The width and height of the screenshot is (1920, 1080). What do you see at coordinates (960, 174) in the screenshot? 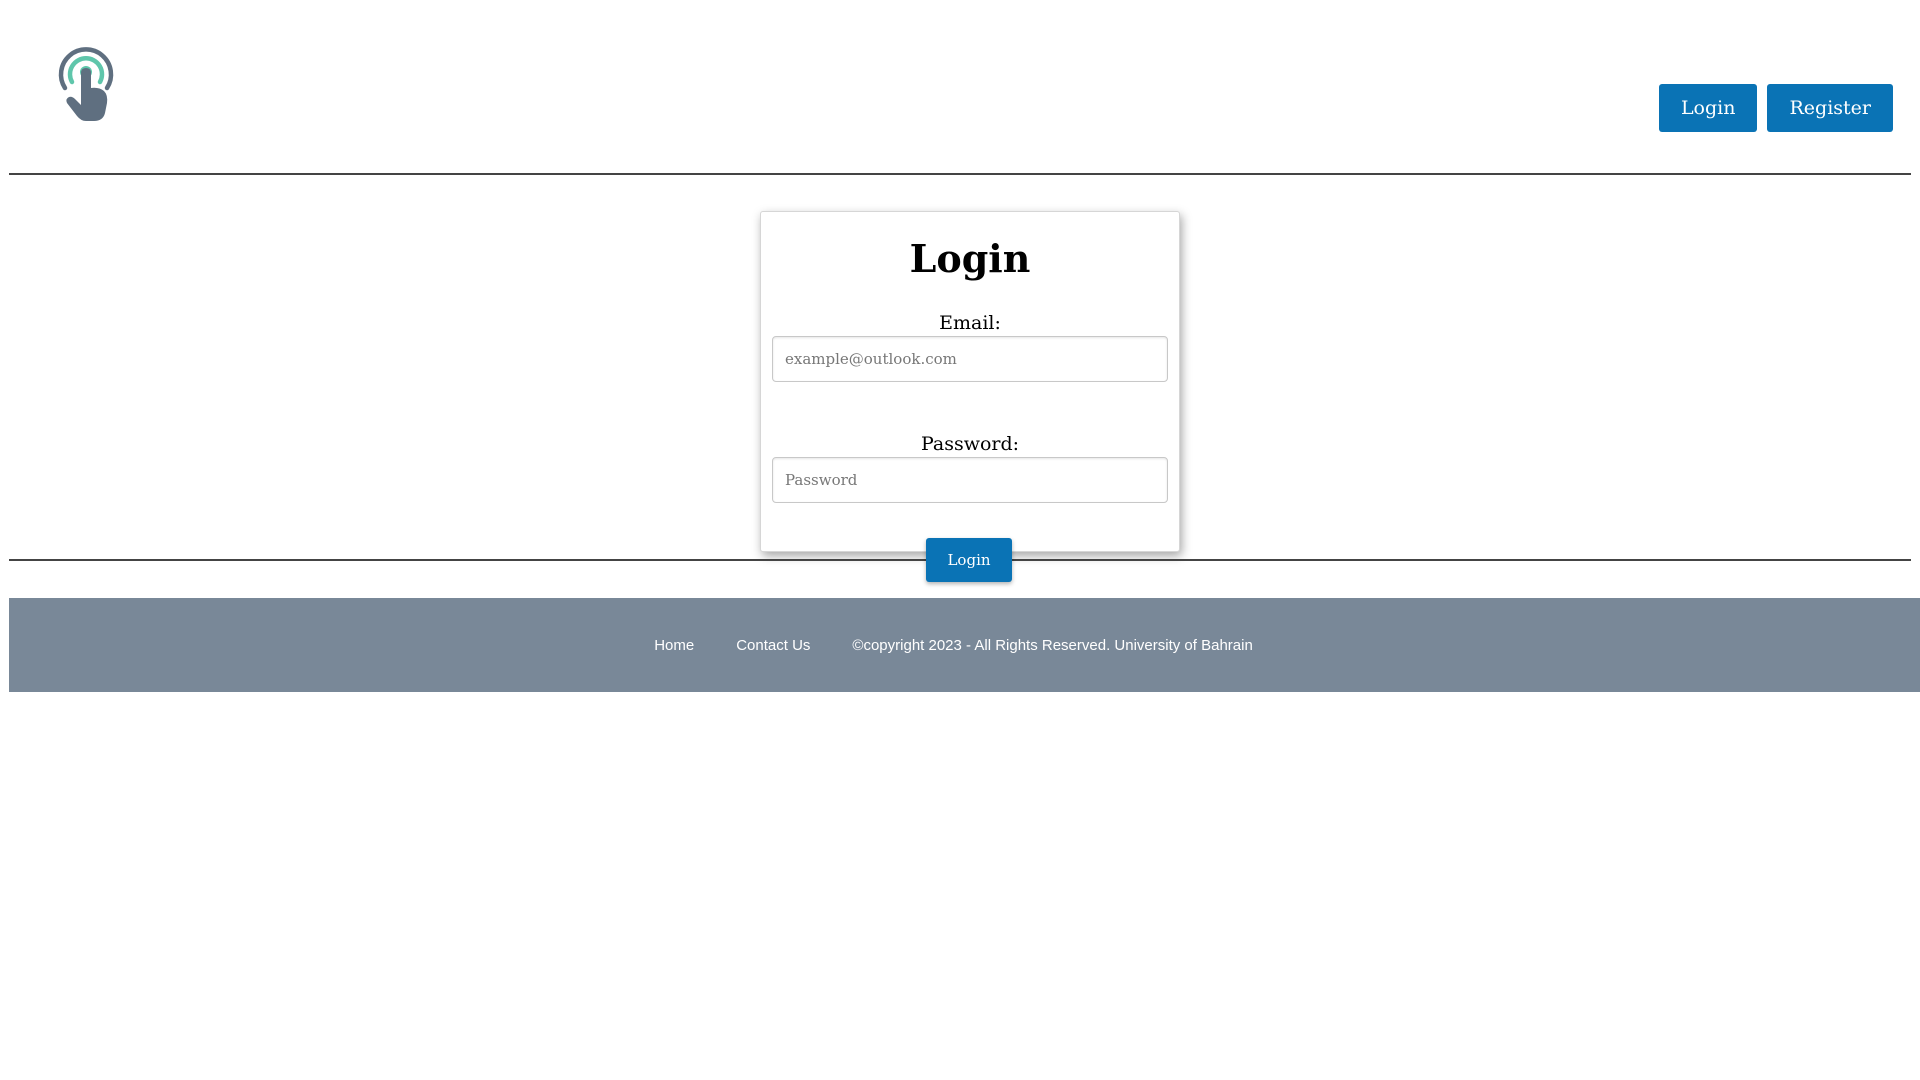
I see `header-divider` at bounding box center [960, 174].